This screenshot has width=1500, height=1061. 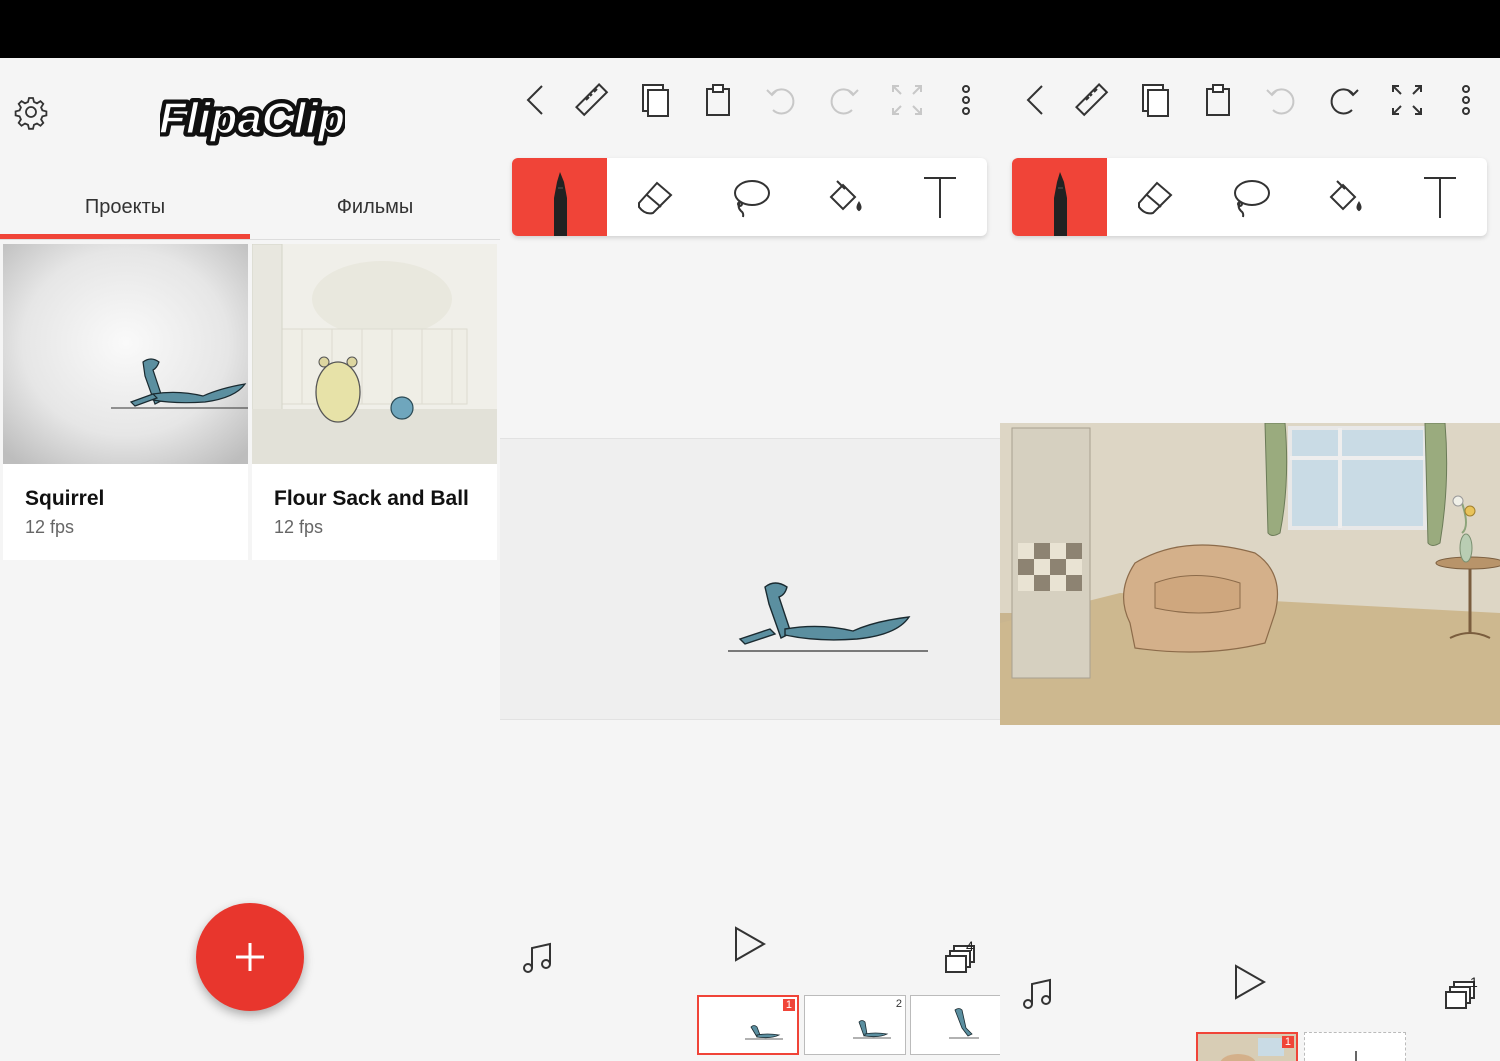 I want to click on svg-text: FlipaClip, so click(x=252, y=118).